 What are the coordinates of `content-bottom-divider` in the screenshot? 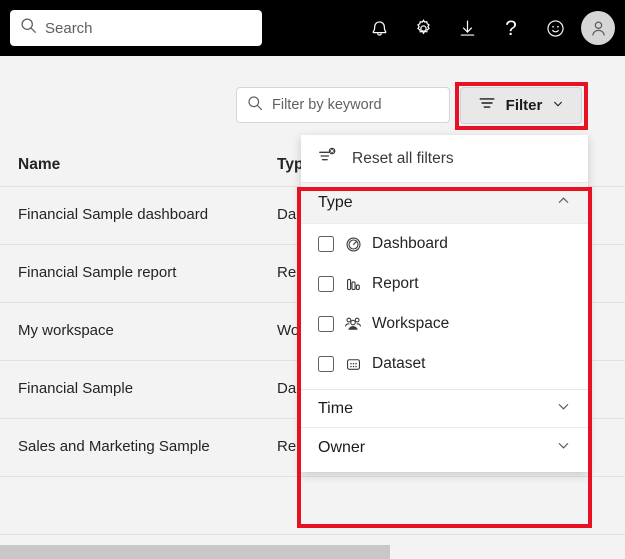 It's located at (312, 534).